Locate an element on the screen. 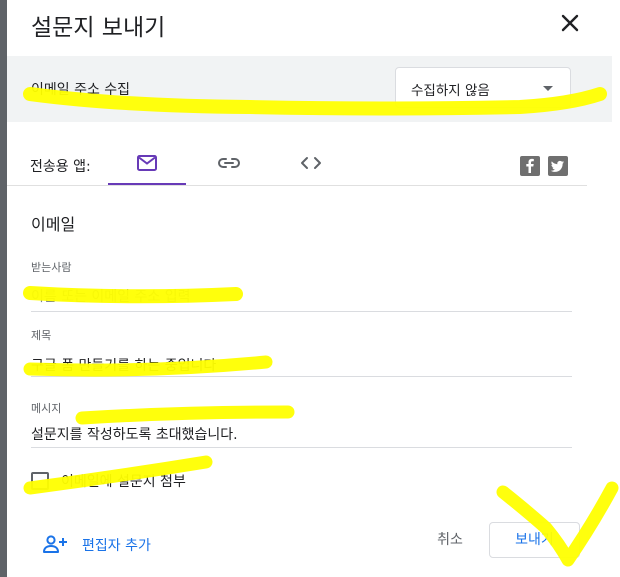 The width and height of the screenshot is (620, 577). email-section-title: 이메일 is located at coordinates (53, 224).